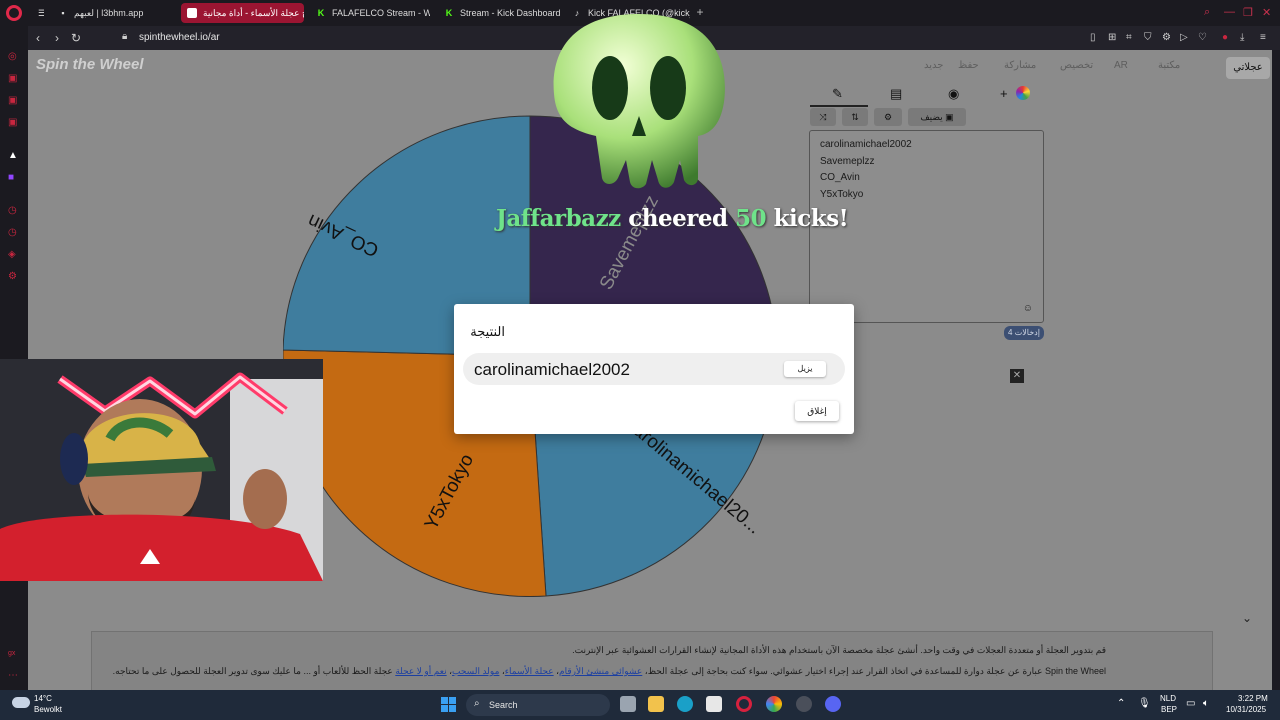 Image resolution: width=1280 pixels, height=720 pixels. What do you see at coordinates (13, 675) in the screenshot?
I see `more-icon: ⋯` at bounding box center [13, 675].